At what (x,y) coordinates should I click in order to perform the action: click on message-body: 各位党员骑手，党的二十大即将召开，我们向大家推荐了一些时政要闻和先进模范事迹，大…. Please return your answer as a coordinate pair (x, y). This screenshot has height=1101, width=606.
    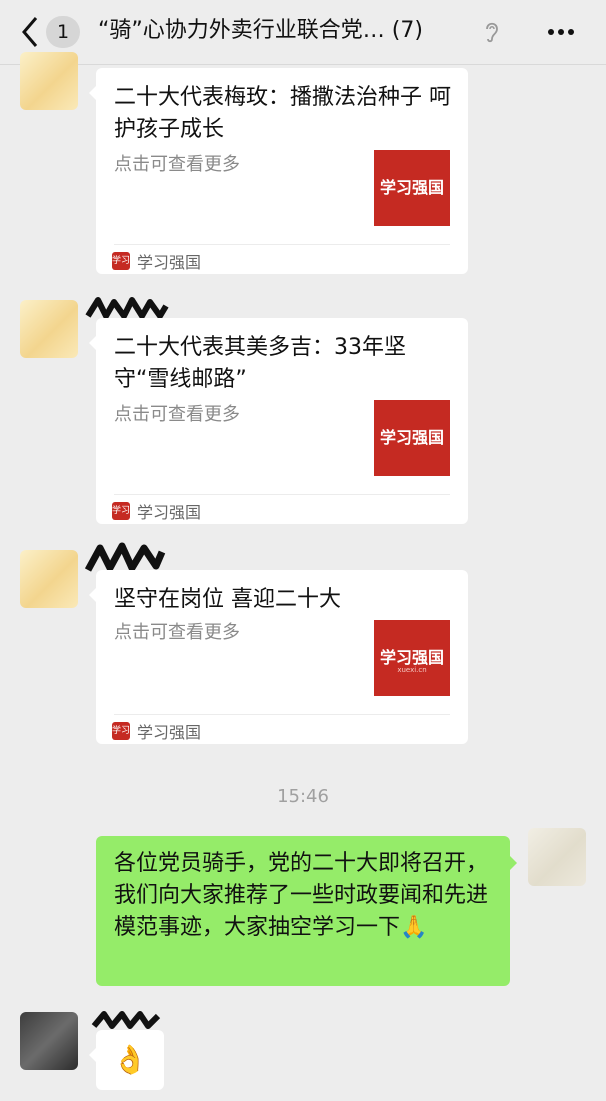
    Looking at the image, I should click on (301, 895).